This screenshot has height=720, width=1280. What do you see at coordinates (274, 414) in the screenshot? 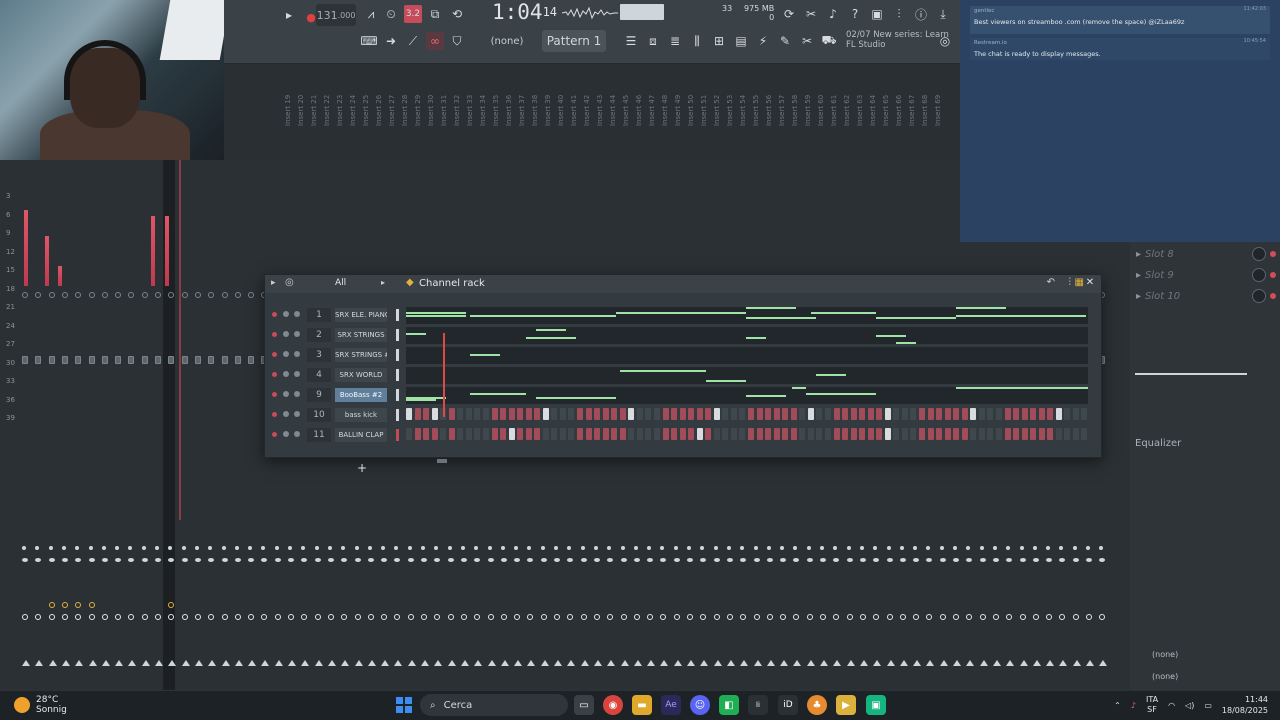
I see `channel-mute-led` at bounding box center [274, 414].